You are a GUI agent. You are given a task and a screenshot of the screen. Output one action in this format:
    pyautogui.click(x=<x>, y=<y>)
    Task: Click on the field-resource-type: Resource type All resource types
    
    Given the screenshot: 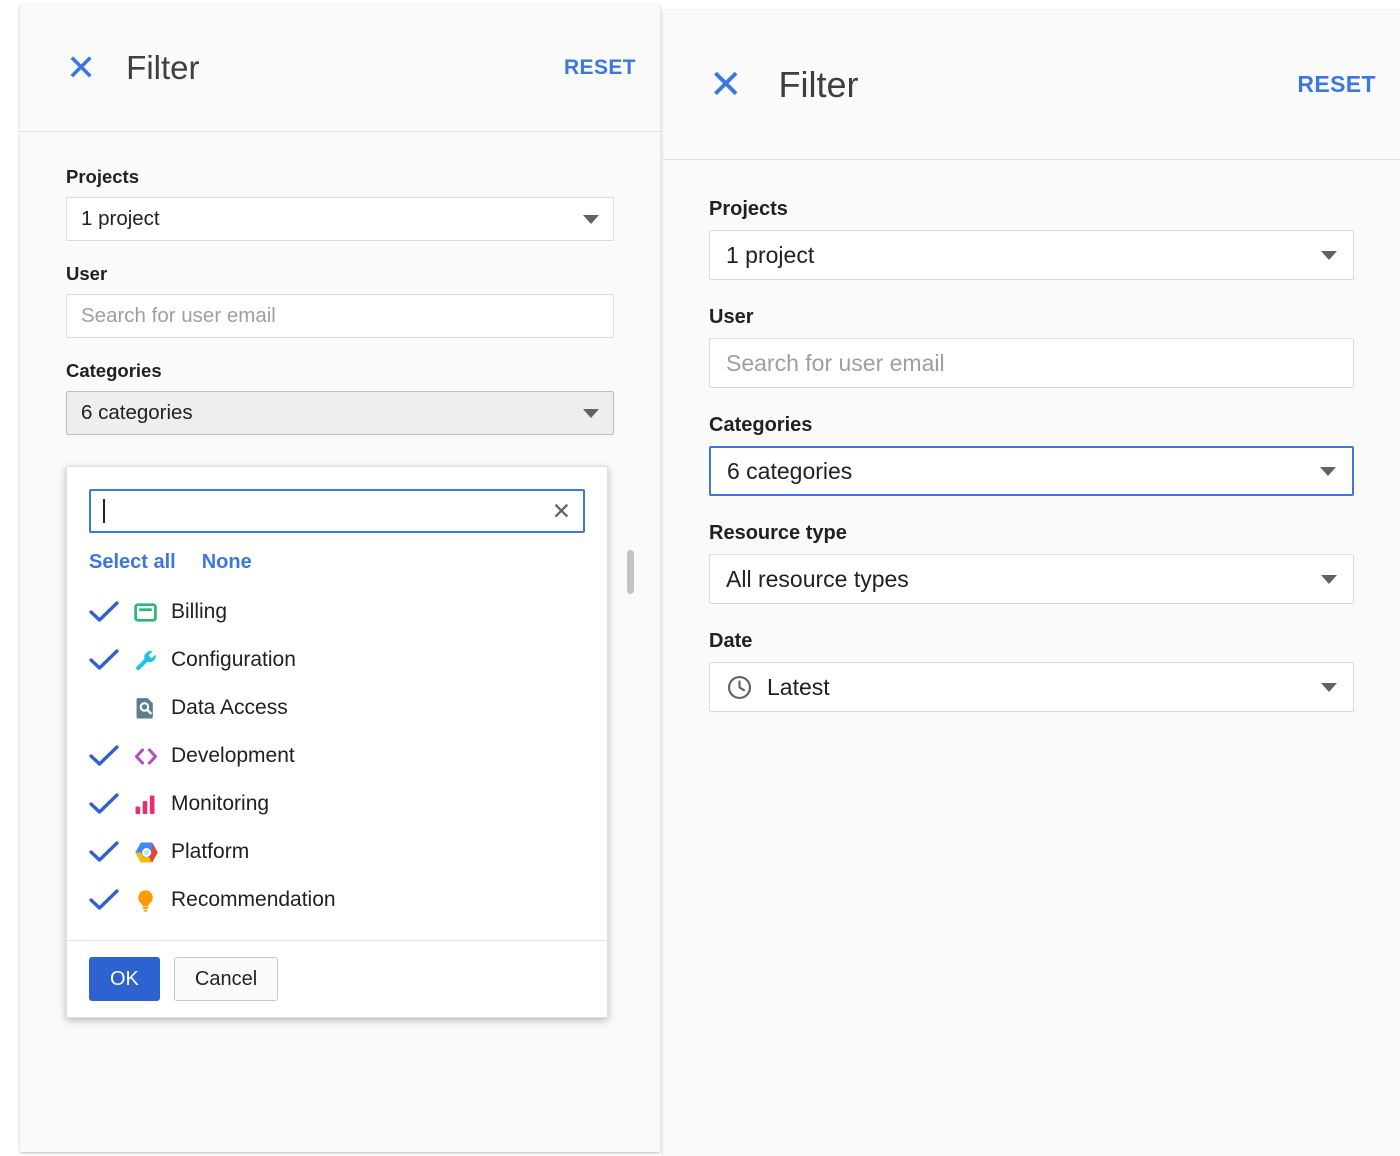 What is the action you would take?
    pyautogui.click(x=1031, y=563)
    